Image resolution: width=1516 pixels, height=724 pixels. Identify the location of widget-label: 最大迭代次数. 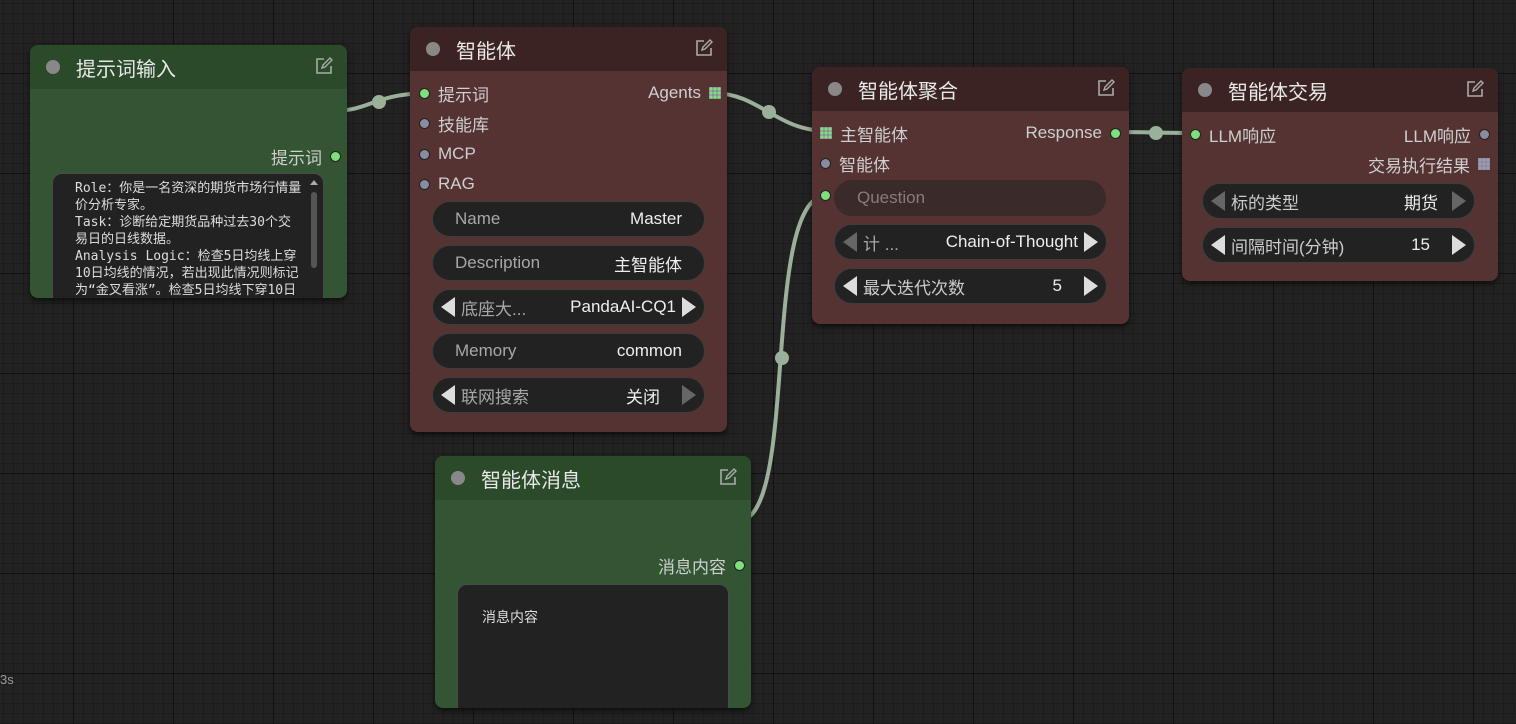
(914, 288).